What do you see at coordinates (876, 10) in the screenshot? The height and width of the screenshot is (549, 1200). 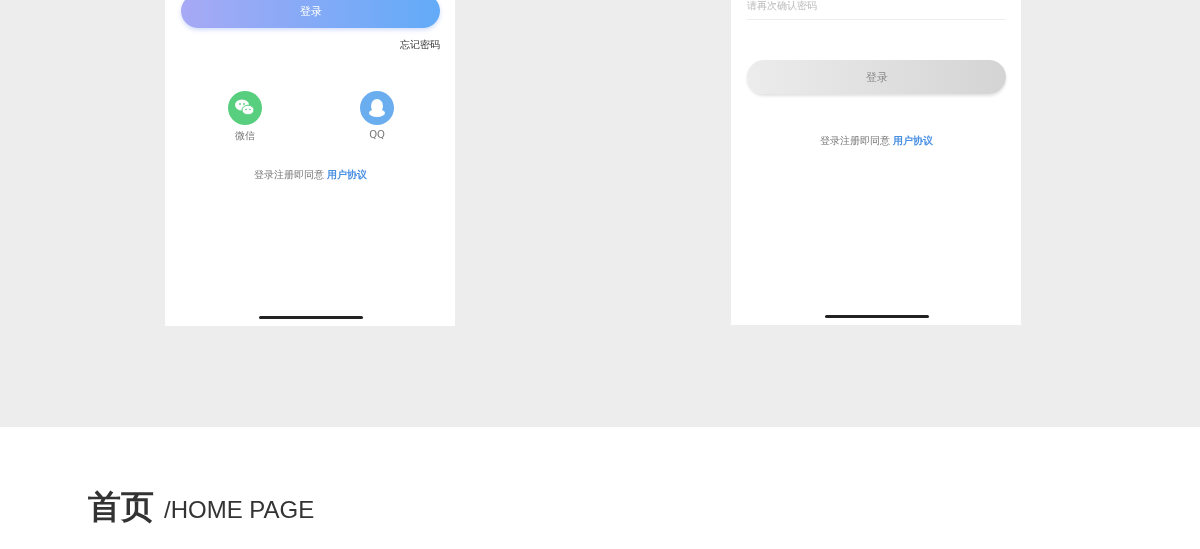 I see `input-field: 请再次确认密码` at bounding box center [876, 10].